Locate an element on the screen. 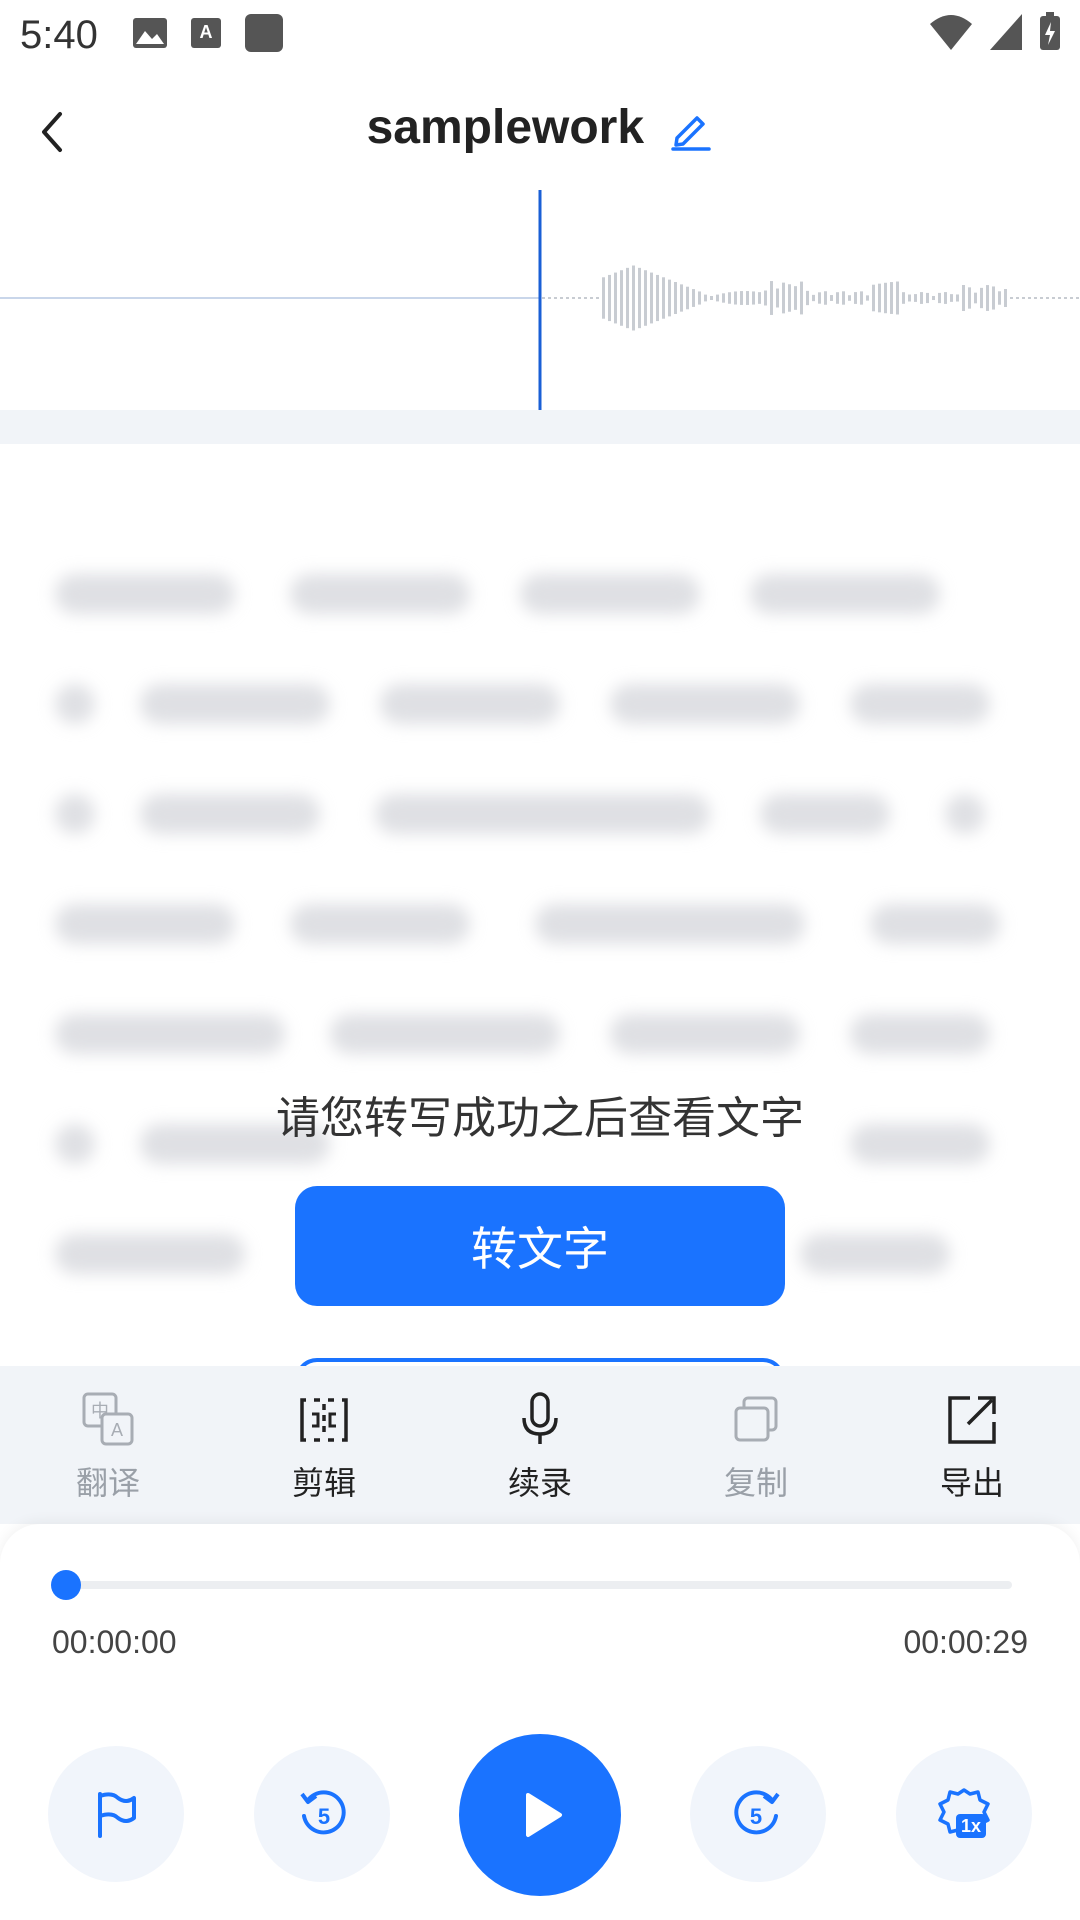 The height and width of the screenshot is (1920, 1080). export-icon is located at coordinates (972, 1420).